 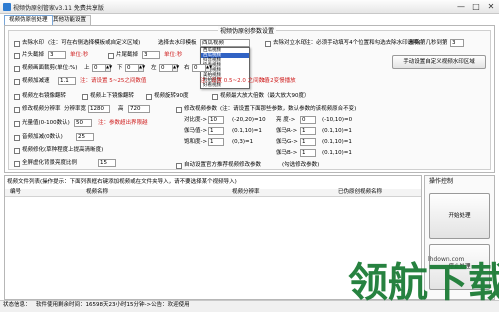 What do you see at coordinates (42, 137) in the screenshot?
I see `audio-change-label: 音频加减(0数认)` at bounding box center [42, 137].